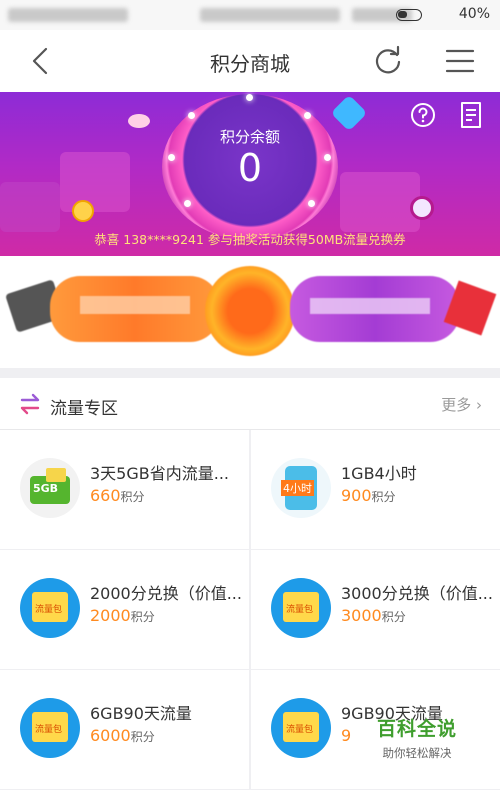 The image size is (500, 790). Describe the element at coordinates (270, 15) in the screenshot. I see `network-speed-blurred` at that location.